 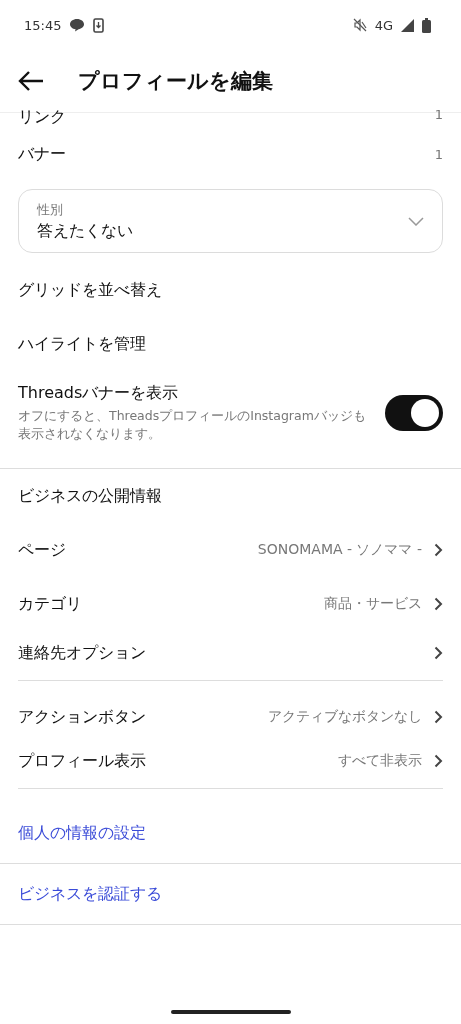 What do you see at coordinates (359, 25) in the screenshot?
I see `mute-icon` at bounding box center [359, 25].